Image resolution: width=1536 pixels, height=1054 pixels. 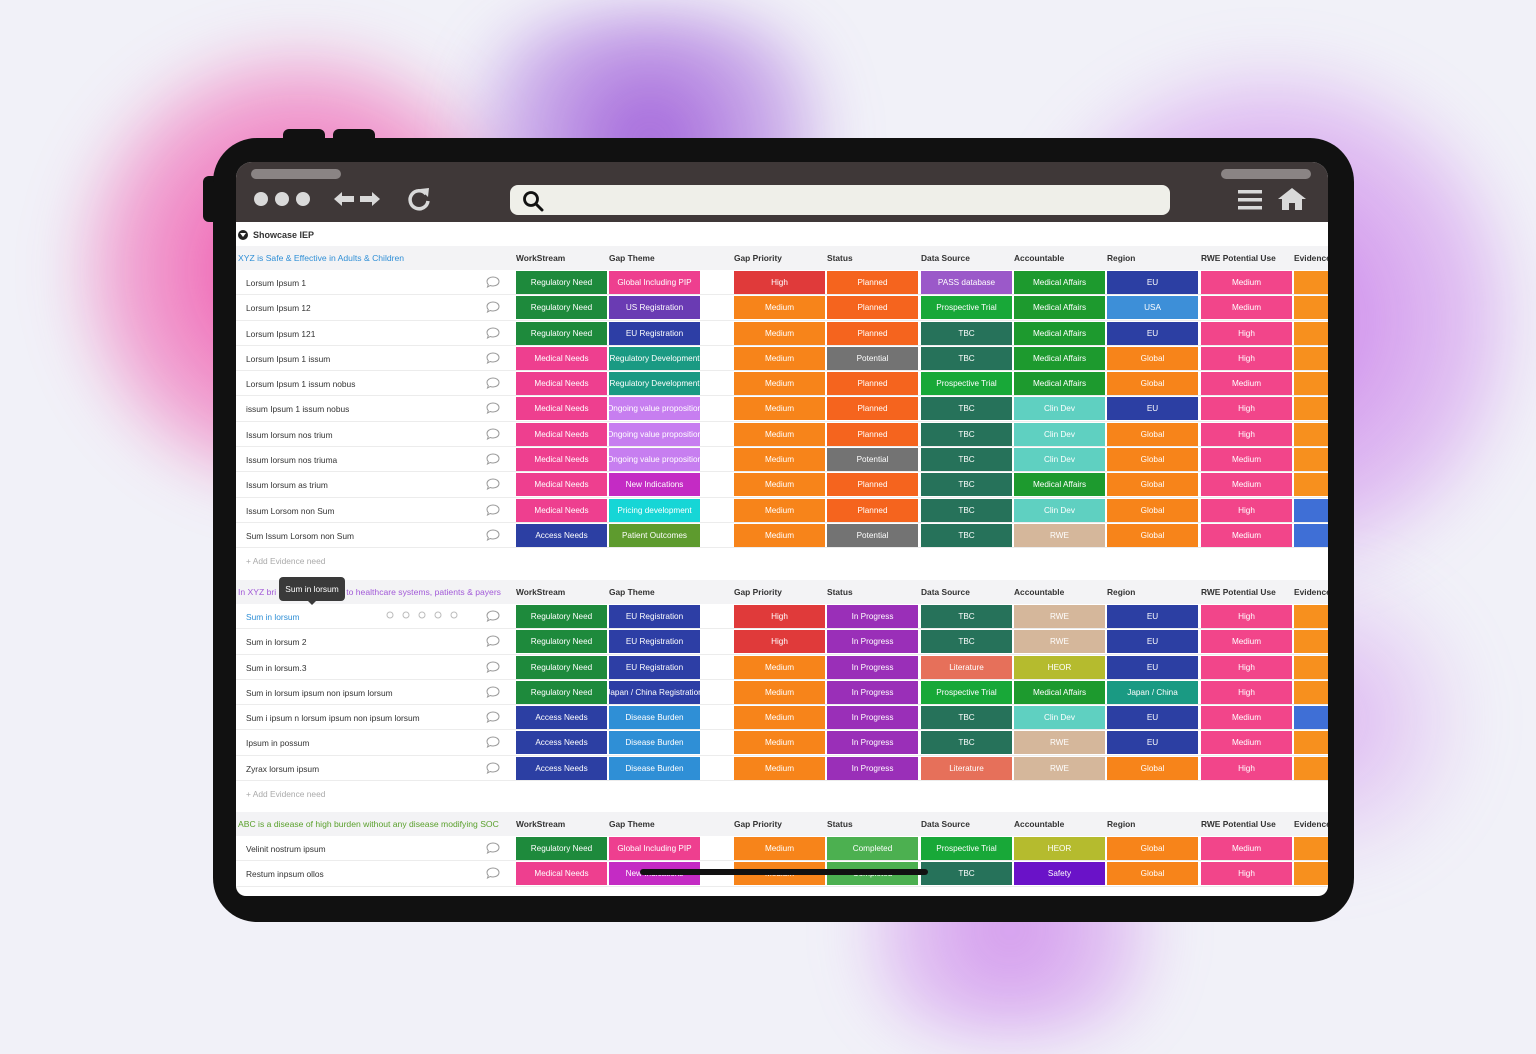 I want to click on status-cell: Patient Outcomes, so click(x=654, y=535).